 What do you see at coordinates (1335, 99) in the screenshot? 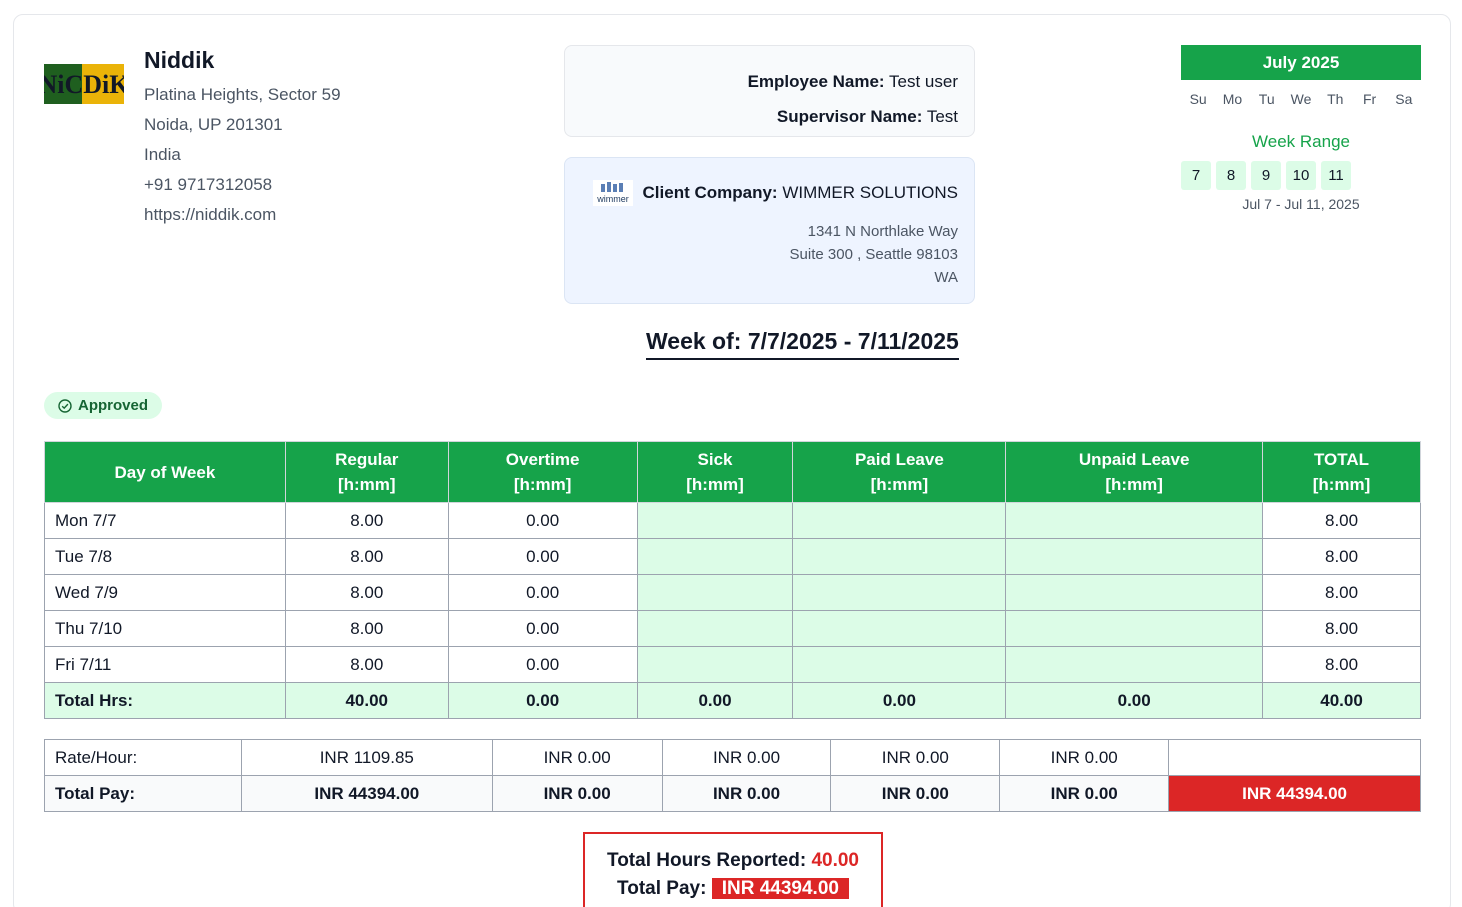
I see `weekday-label: Th` at bounding box center [1335, 99].